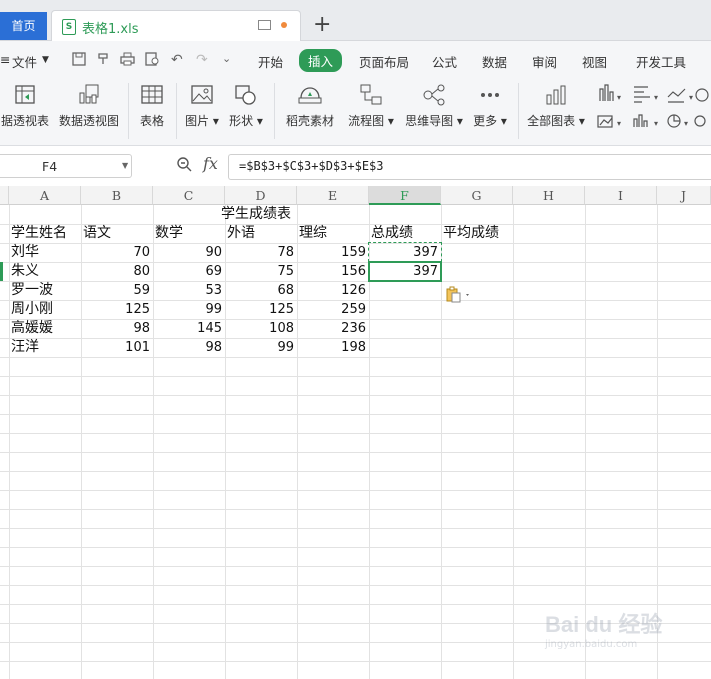 This screenshot has width=711, height=679. I want to click on flowchart-button: 流程图 ▾, so click(371, 111).